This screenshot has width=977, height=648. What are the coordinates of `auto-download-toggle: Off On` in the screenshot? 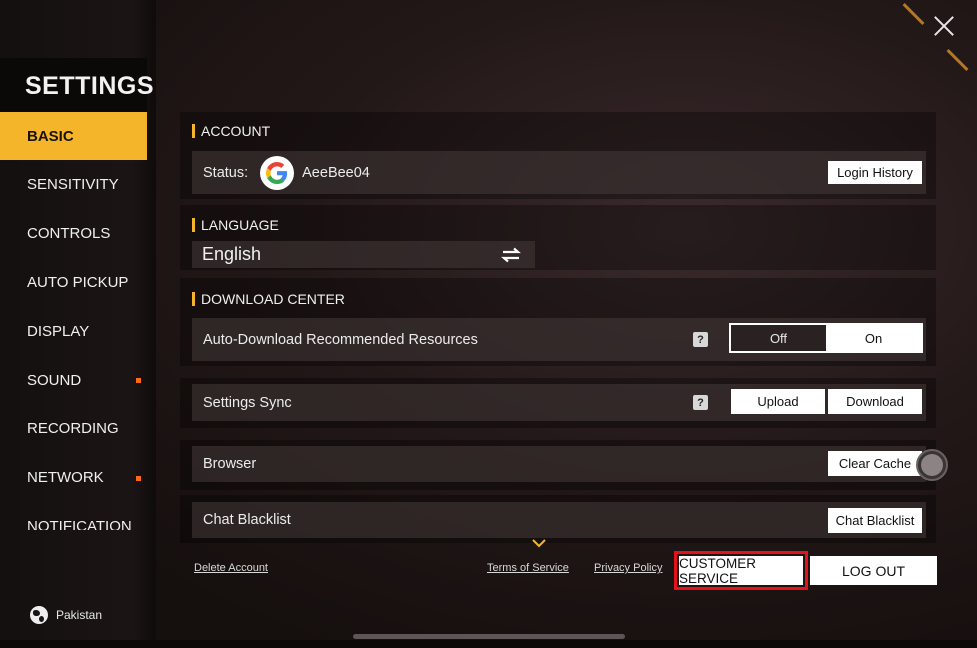 It's located at (826, 338).